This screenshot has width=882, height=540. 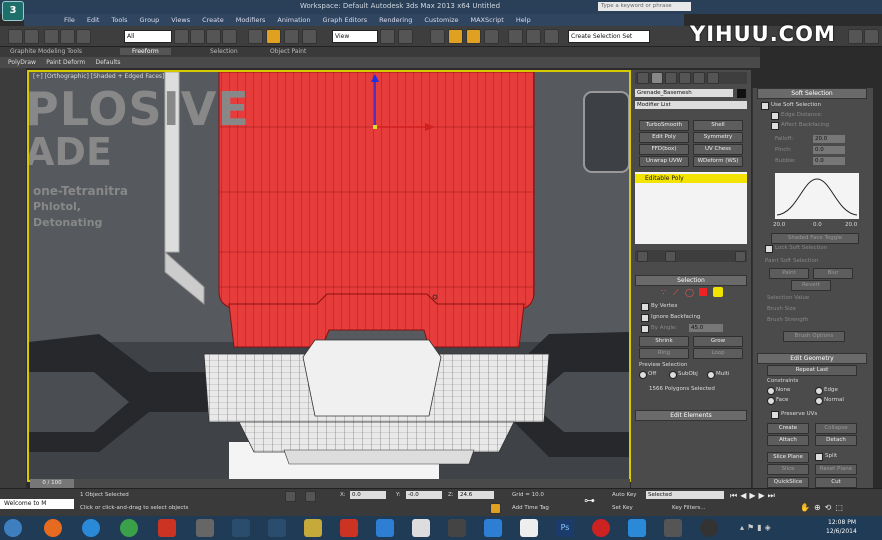 I want to click on edit-poly-button: Edit Poly, so click(x=664, y=137).